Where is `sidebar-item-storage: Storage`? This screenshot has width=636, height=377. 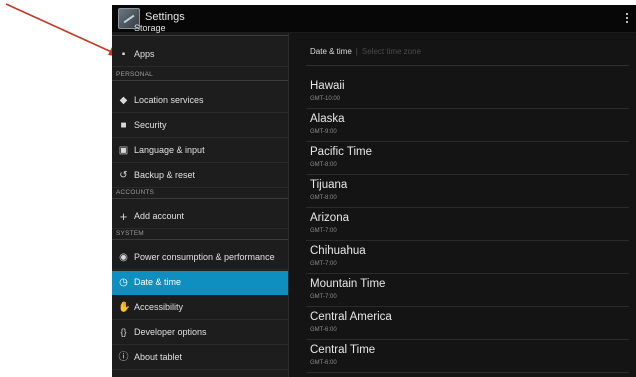 sidebar-item-storage: Storage is located at coordinates (200, 28).